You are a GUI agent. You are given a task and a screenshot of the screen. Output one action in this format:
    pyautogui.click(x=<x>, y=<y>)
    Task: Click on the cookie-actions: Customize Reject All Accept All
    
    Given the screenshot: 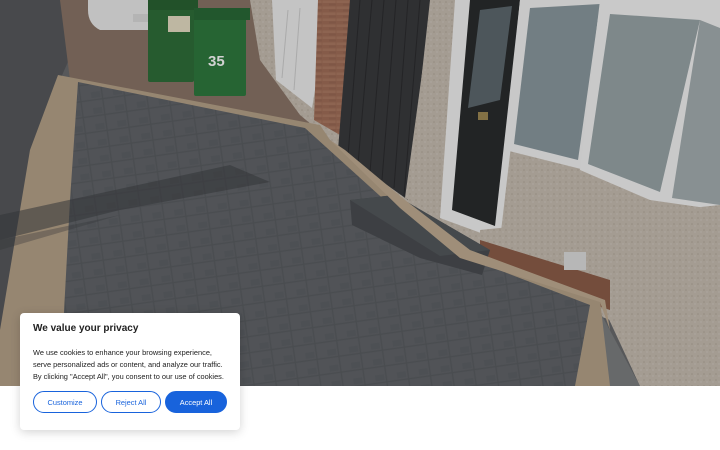 What is the action you would take?
    pyautogui.click(x=130, y=402)
    